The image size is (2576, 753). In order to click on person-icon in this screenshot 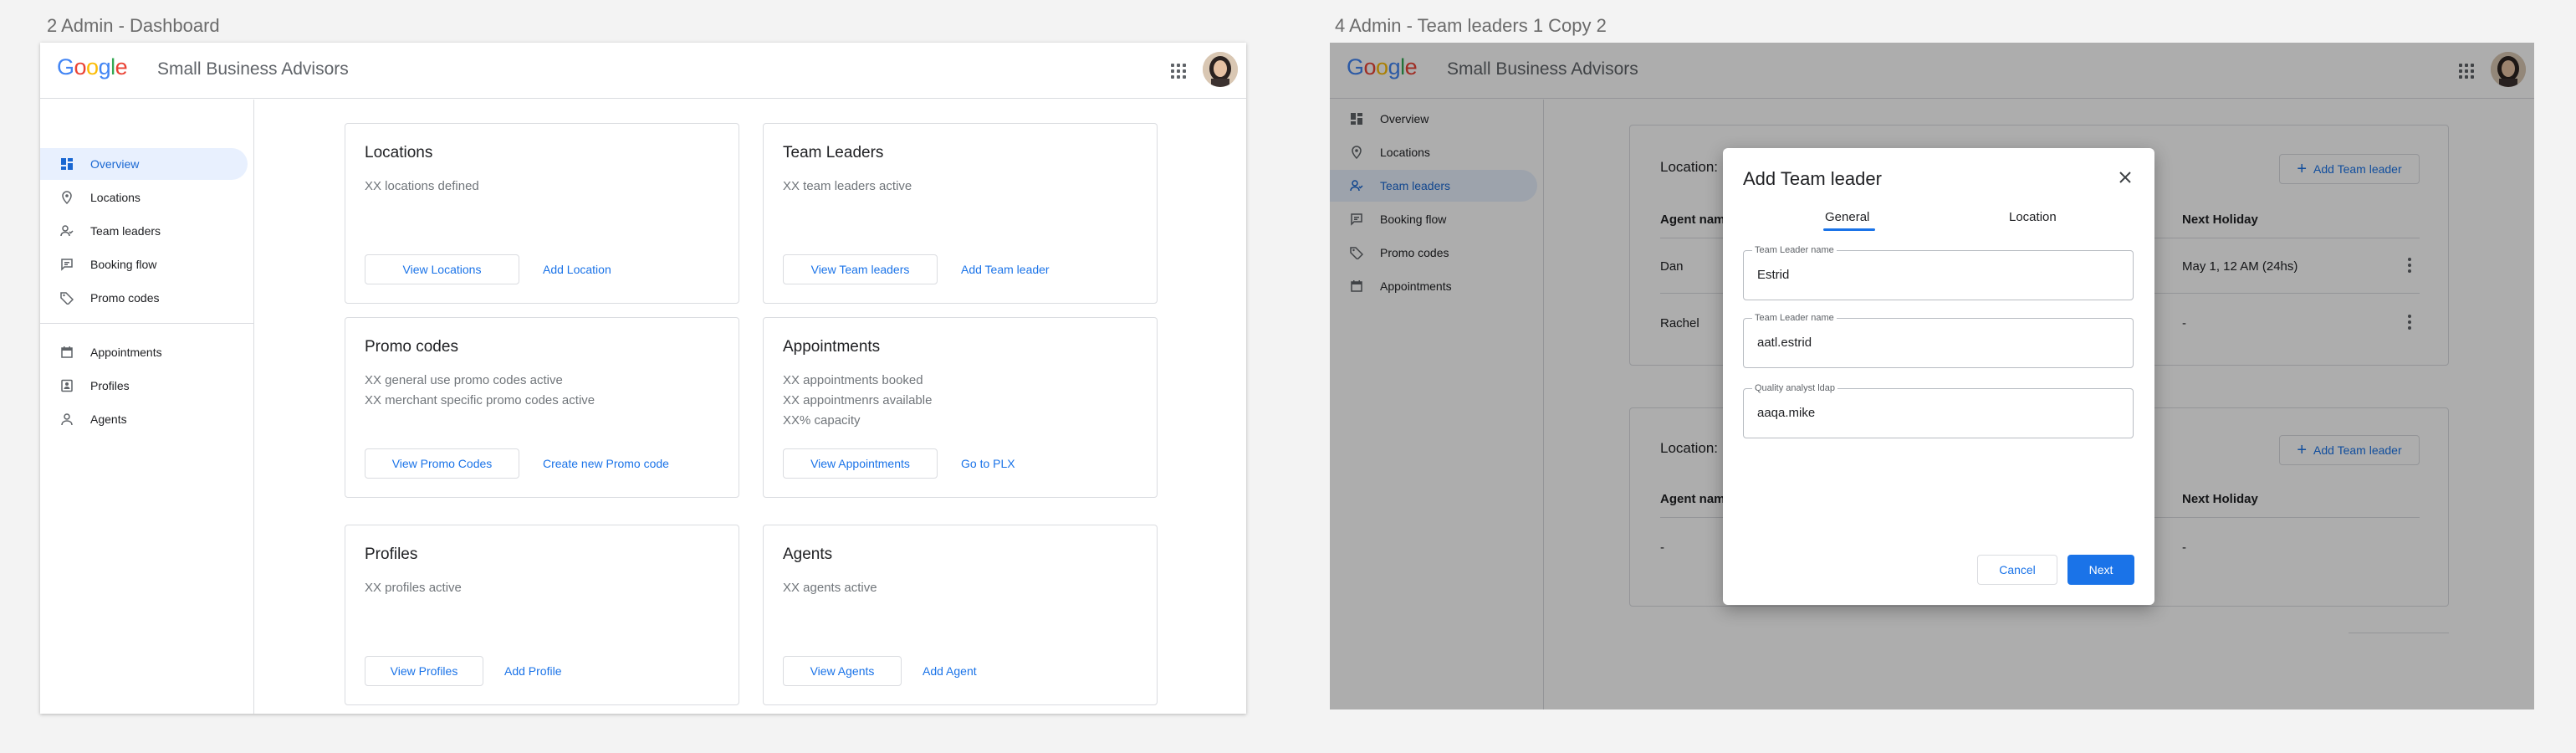, I will do `click(67, 419)`.